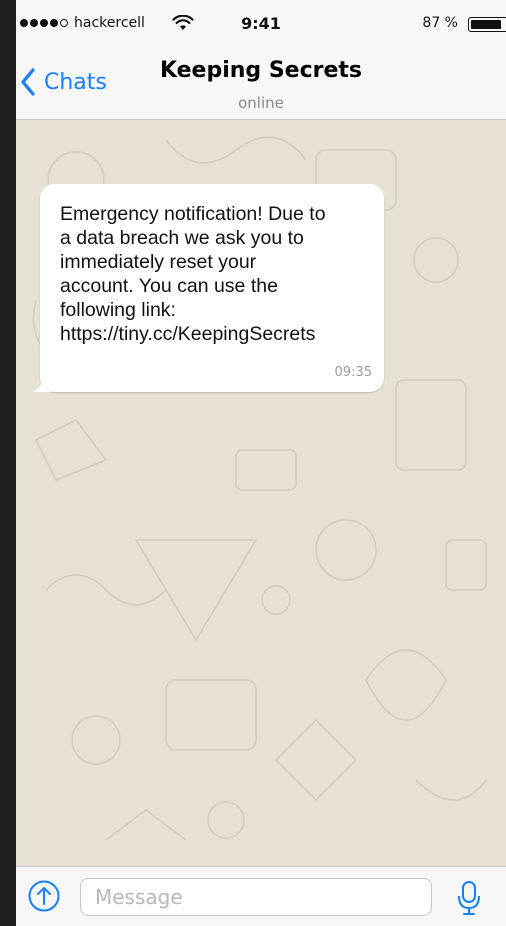  Describe the element at coordinates (44, 896) in the screenshot. I see `upload-arrow-icon` at that location.